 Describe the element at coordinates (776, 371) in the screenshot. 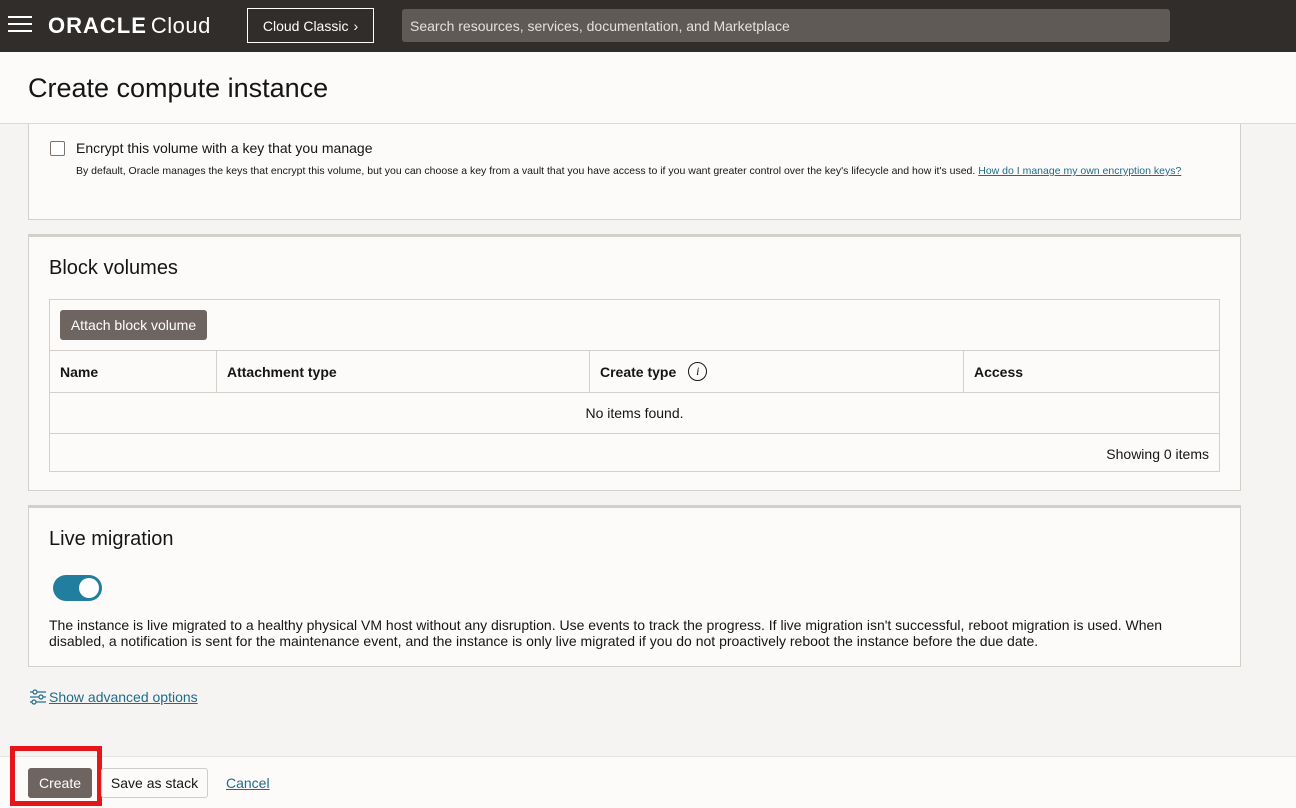

I see `column-header-create-type: Create type i` at that location.